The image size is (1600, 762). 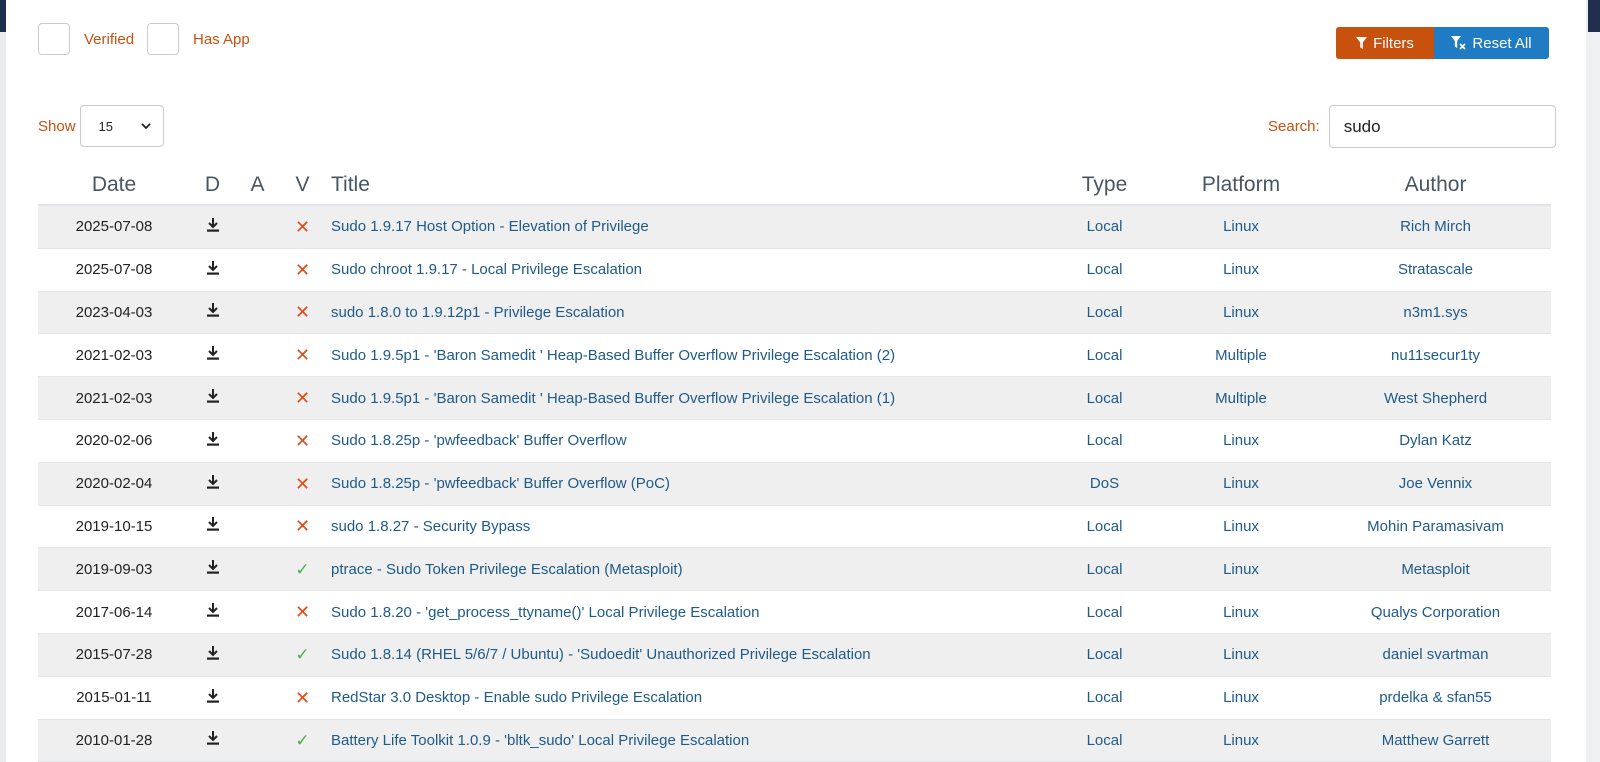 What do you see at coordinates (198, 39) in the screenshot?
I see `has-app-filter: Has App` at bounding box center [198, 39].